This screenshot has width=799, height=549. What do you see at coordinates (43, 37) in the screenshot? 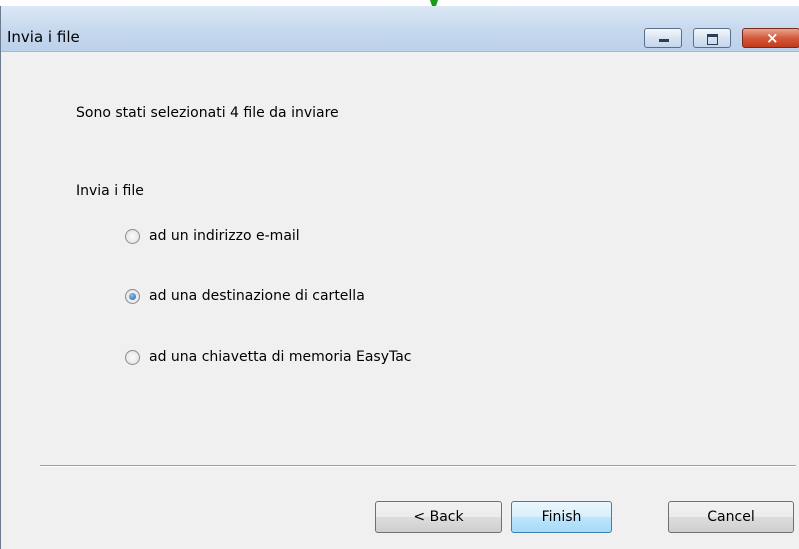
I see `window-title: Invia i file` at bounding box center [43, 37].